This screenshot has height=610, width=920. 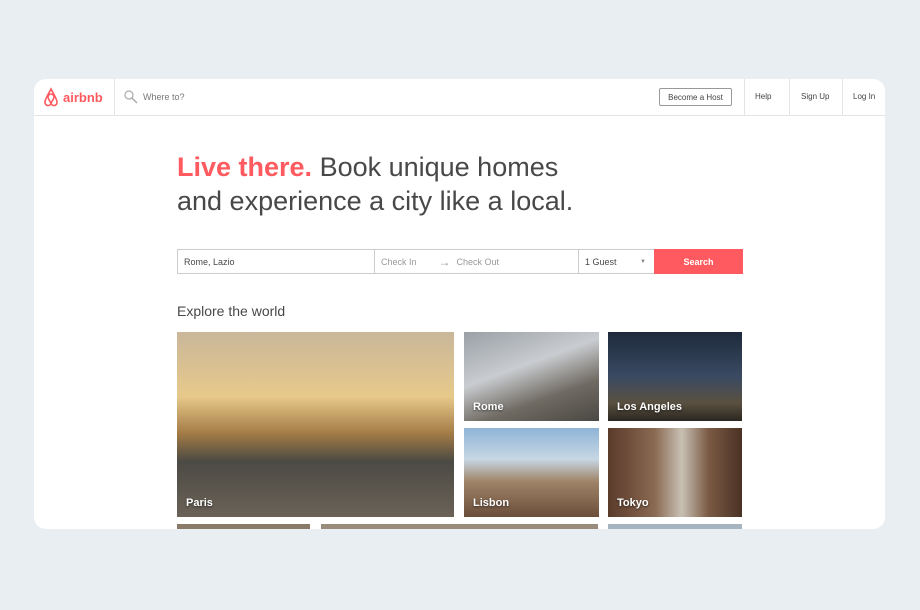 I want to click on arrow-right-icon: →, so click(x=444, y=261).